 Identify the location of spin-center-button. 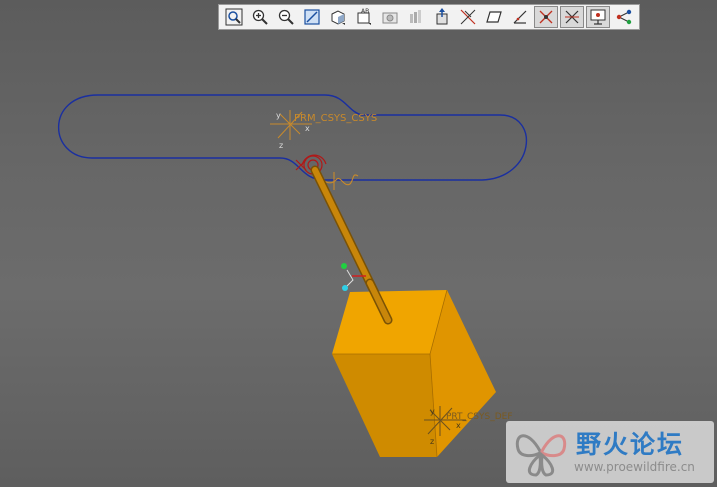
(442, 17).